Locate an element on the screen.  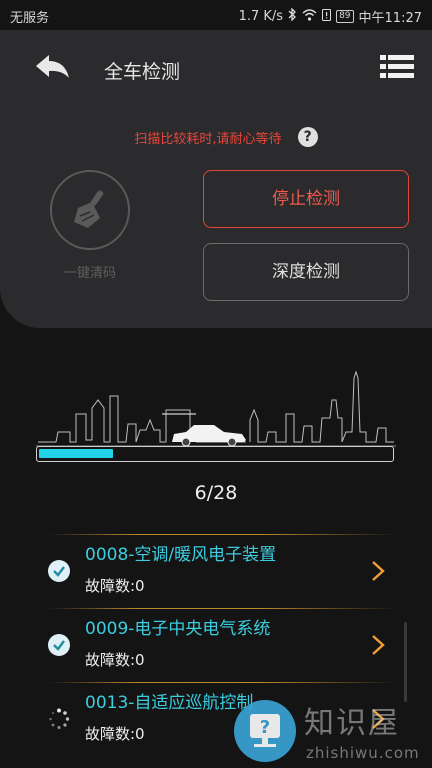
module-item: 0009-电子中央电气系统 故障数:0 is located at coordinates (223, 644).